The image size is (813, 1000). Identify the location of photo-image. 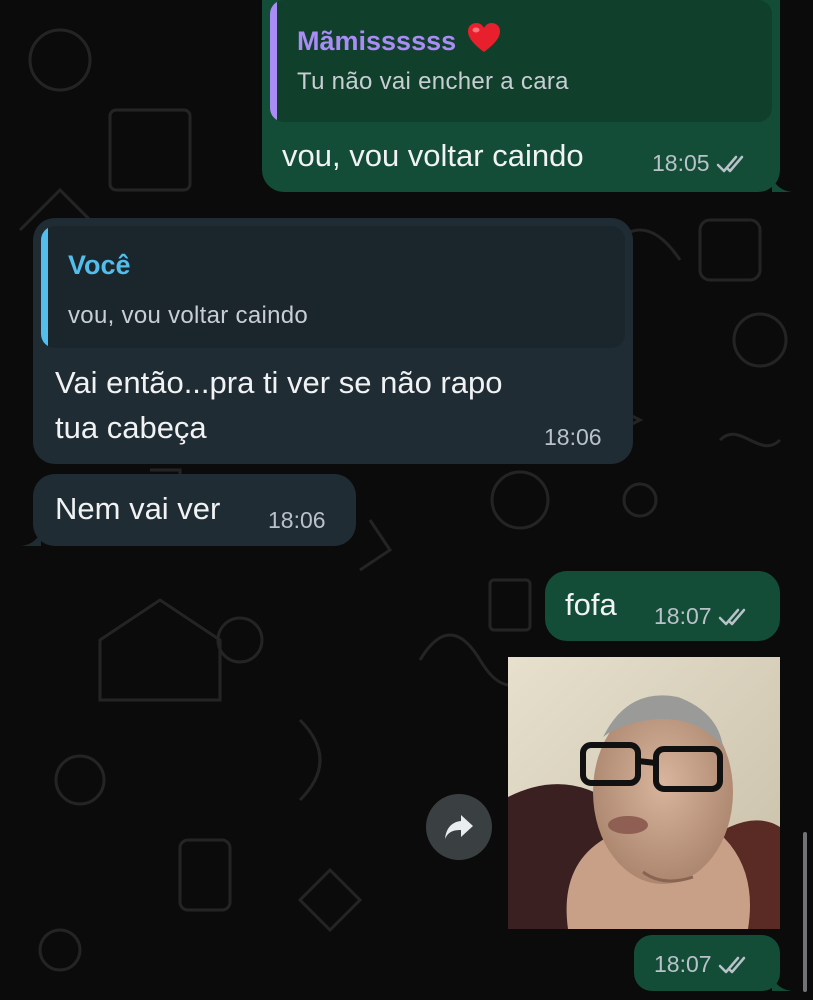
(644, 793).